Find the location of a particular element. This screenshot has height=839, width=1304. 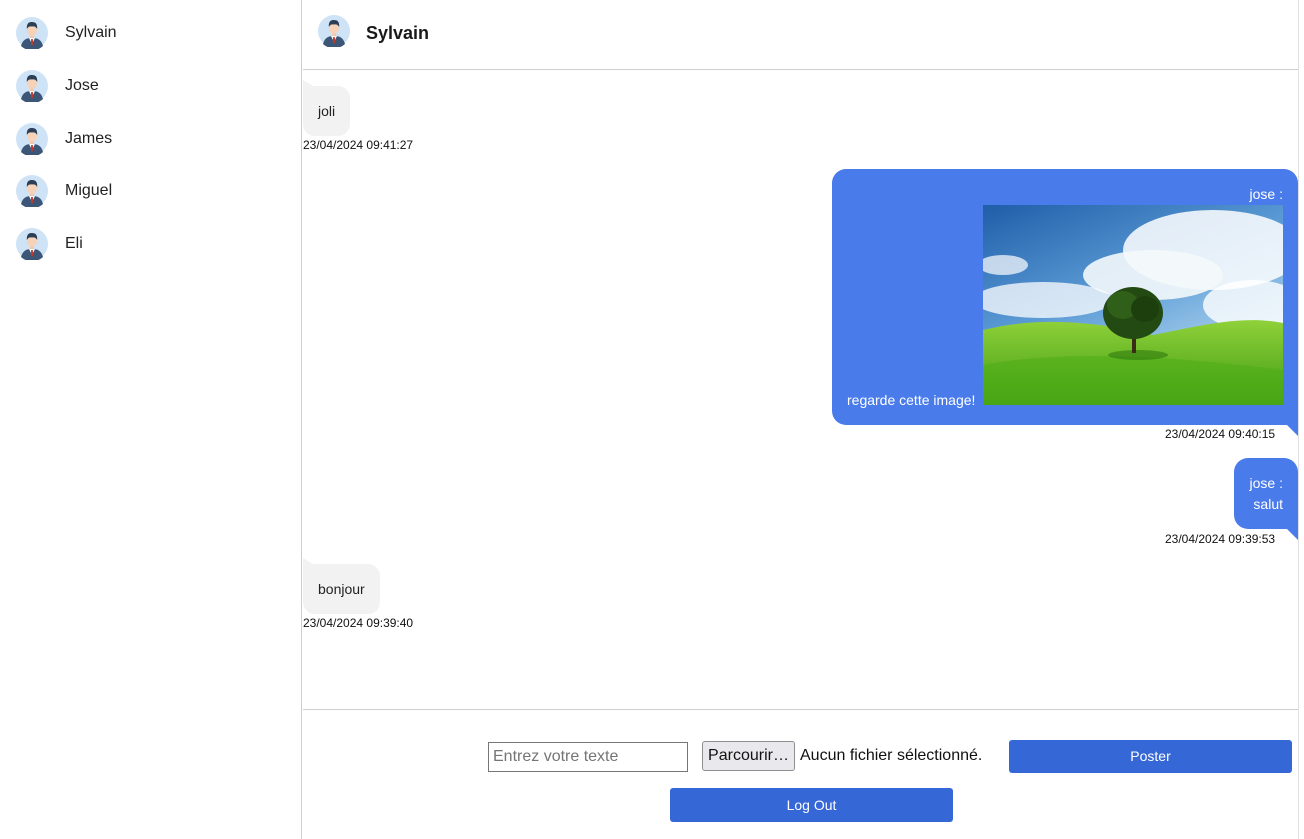

outgoing-message-bubble: jose : regarde cette image! is located at coordinates (1065, 303).